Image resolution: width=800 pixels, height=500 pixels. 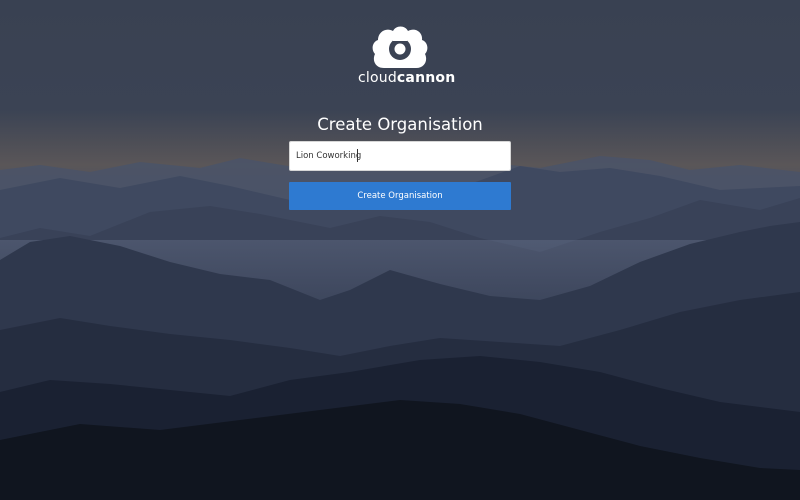 What do you see at coordinates (400, 124) in the screenshot?
I see `page-title: Create Organisation` at bounding box center [400, 124].